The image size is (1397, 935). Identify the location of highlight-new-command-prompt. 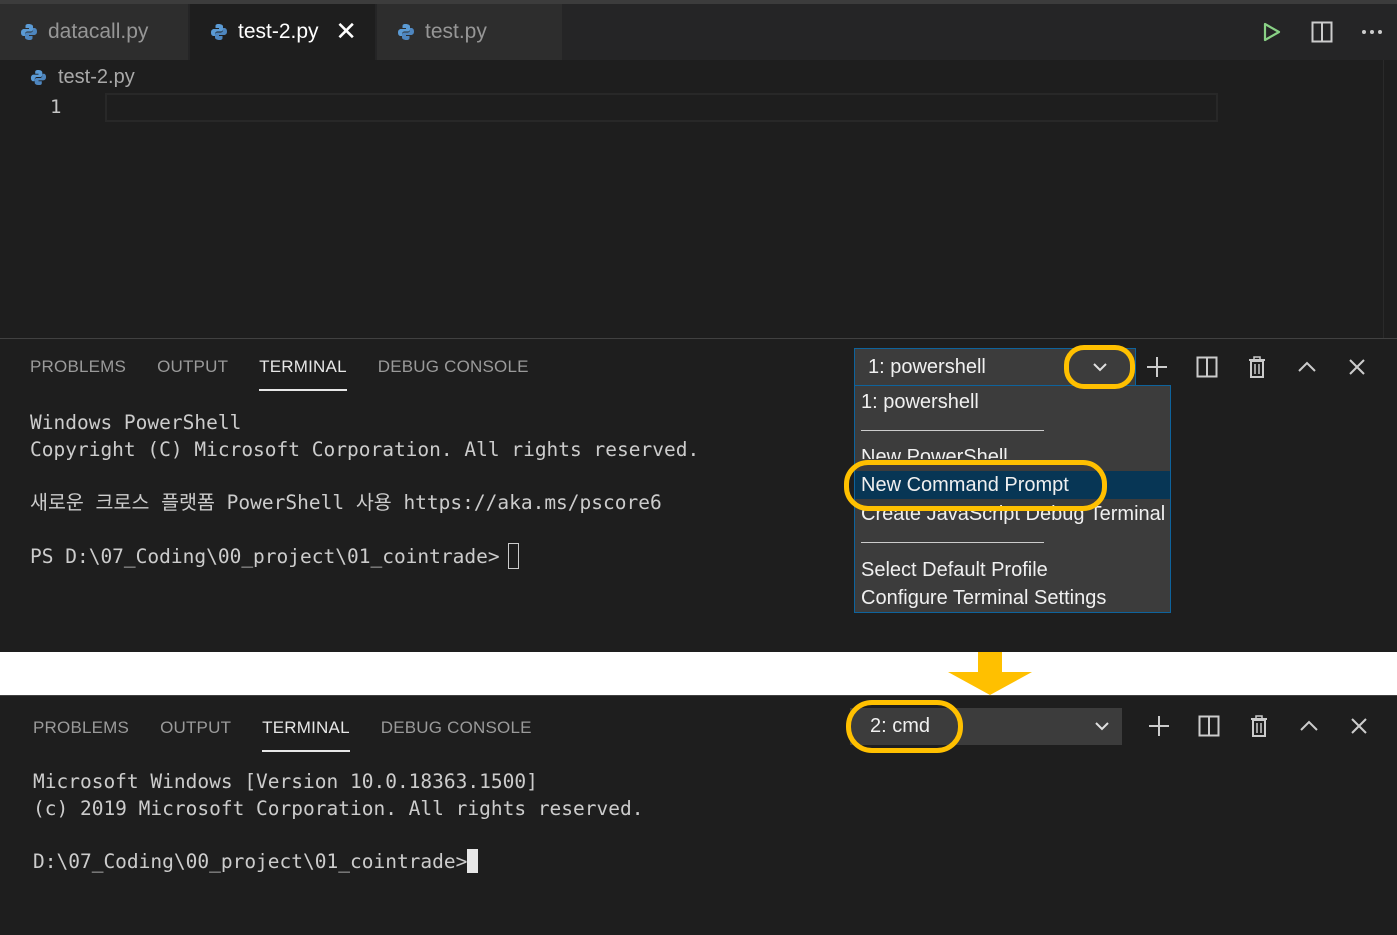
(975, 485).